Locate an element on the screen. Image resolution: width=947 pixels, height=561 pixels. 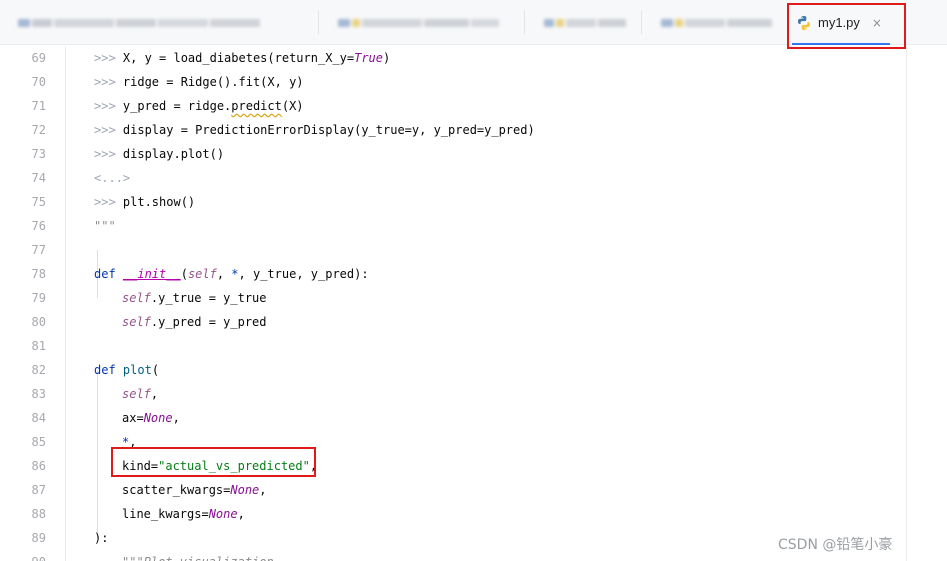
line-code: self, is located at coordinates (140, 394).